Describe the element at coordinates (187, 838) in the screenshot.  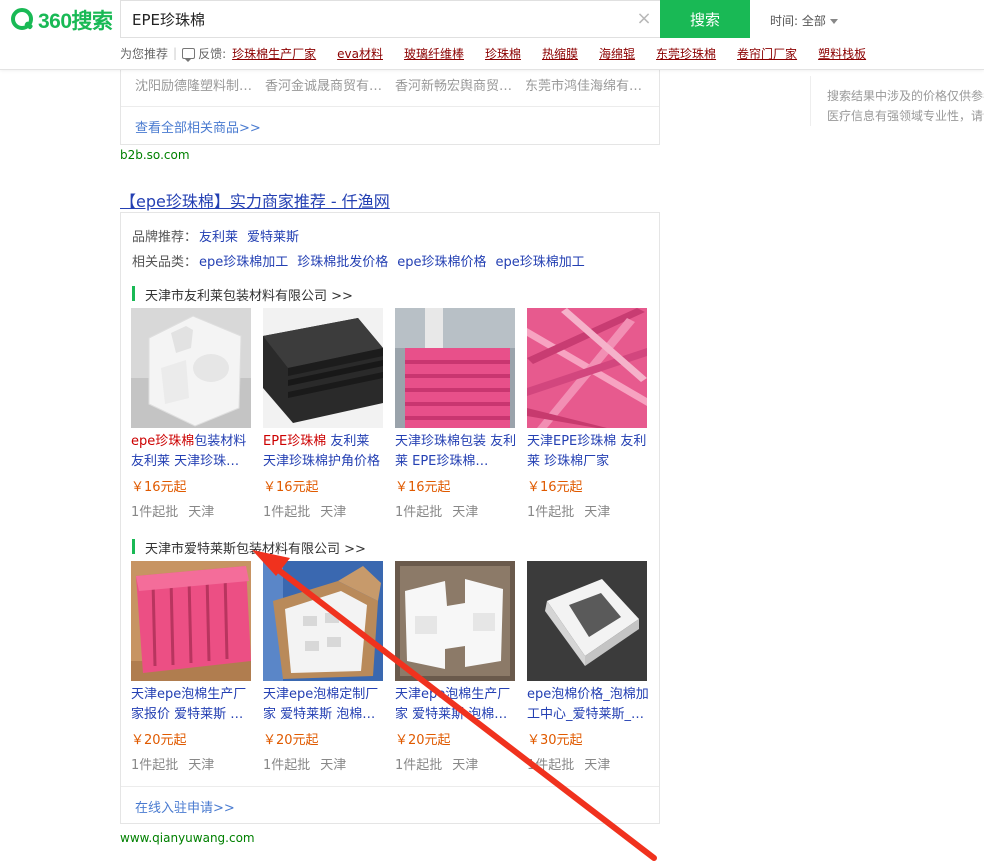
I see `source-url: www.qianyuwang.com` at that location.